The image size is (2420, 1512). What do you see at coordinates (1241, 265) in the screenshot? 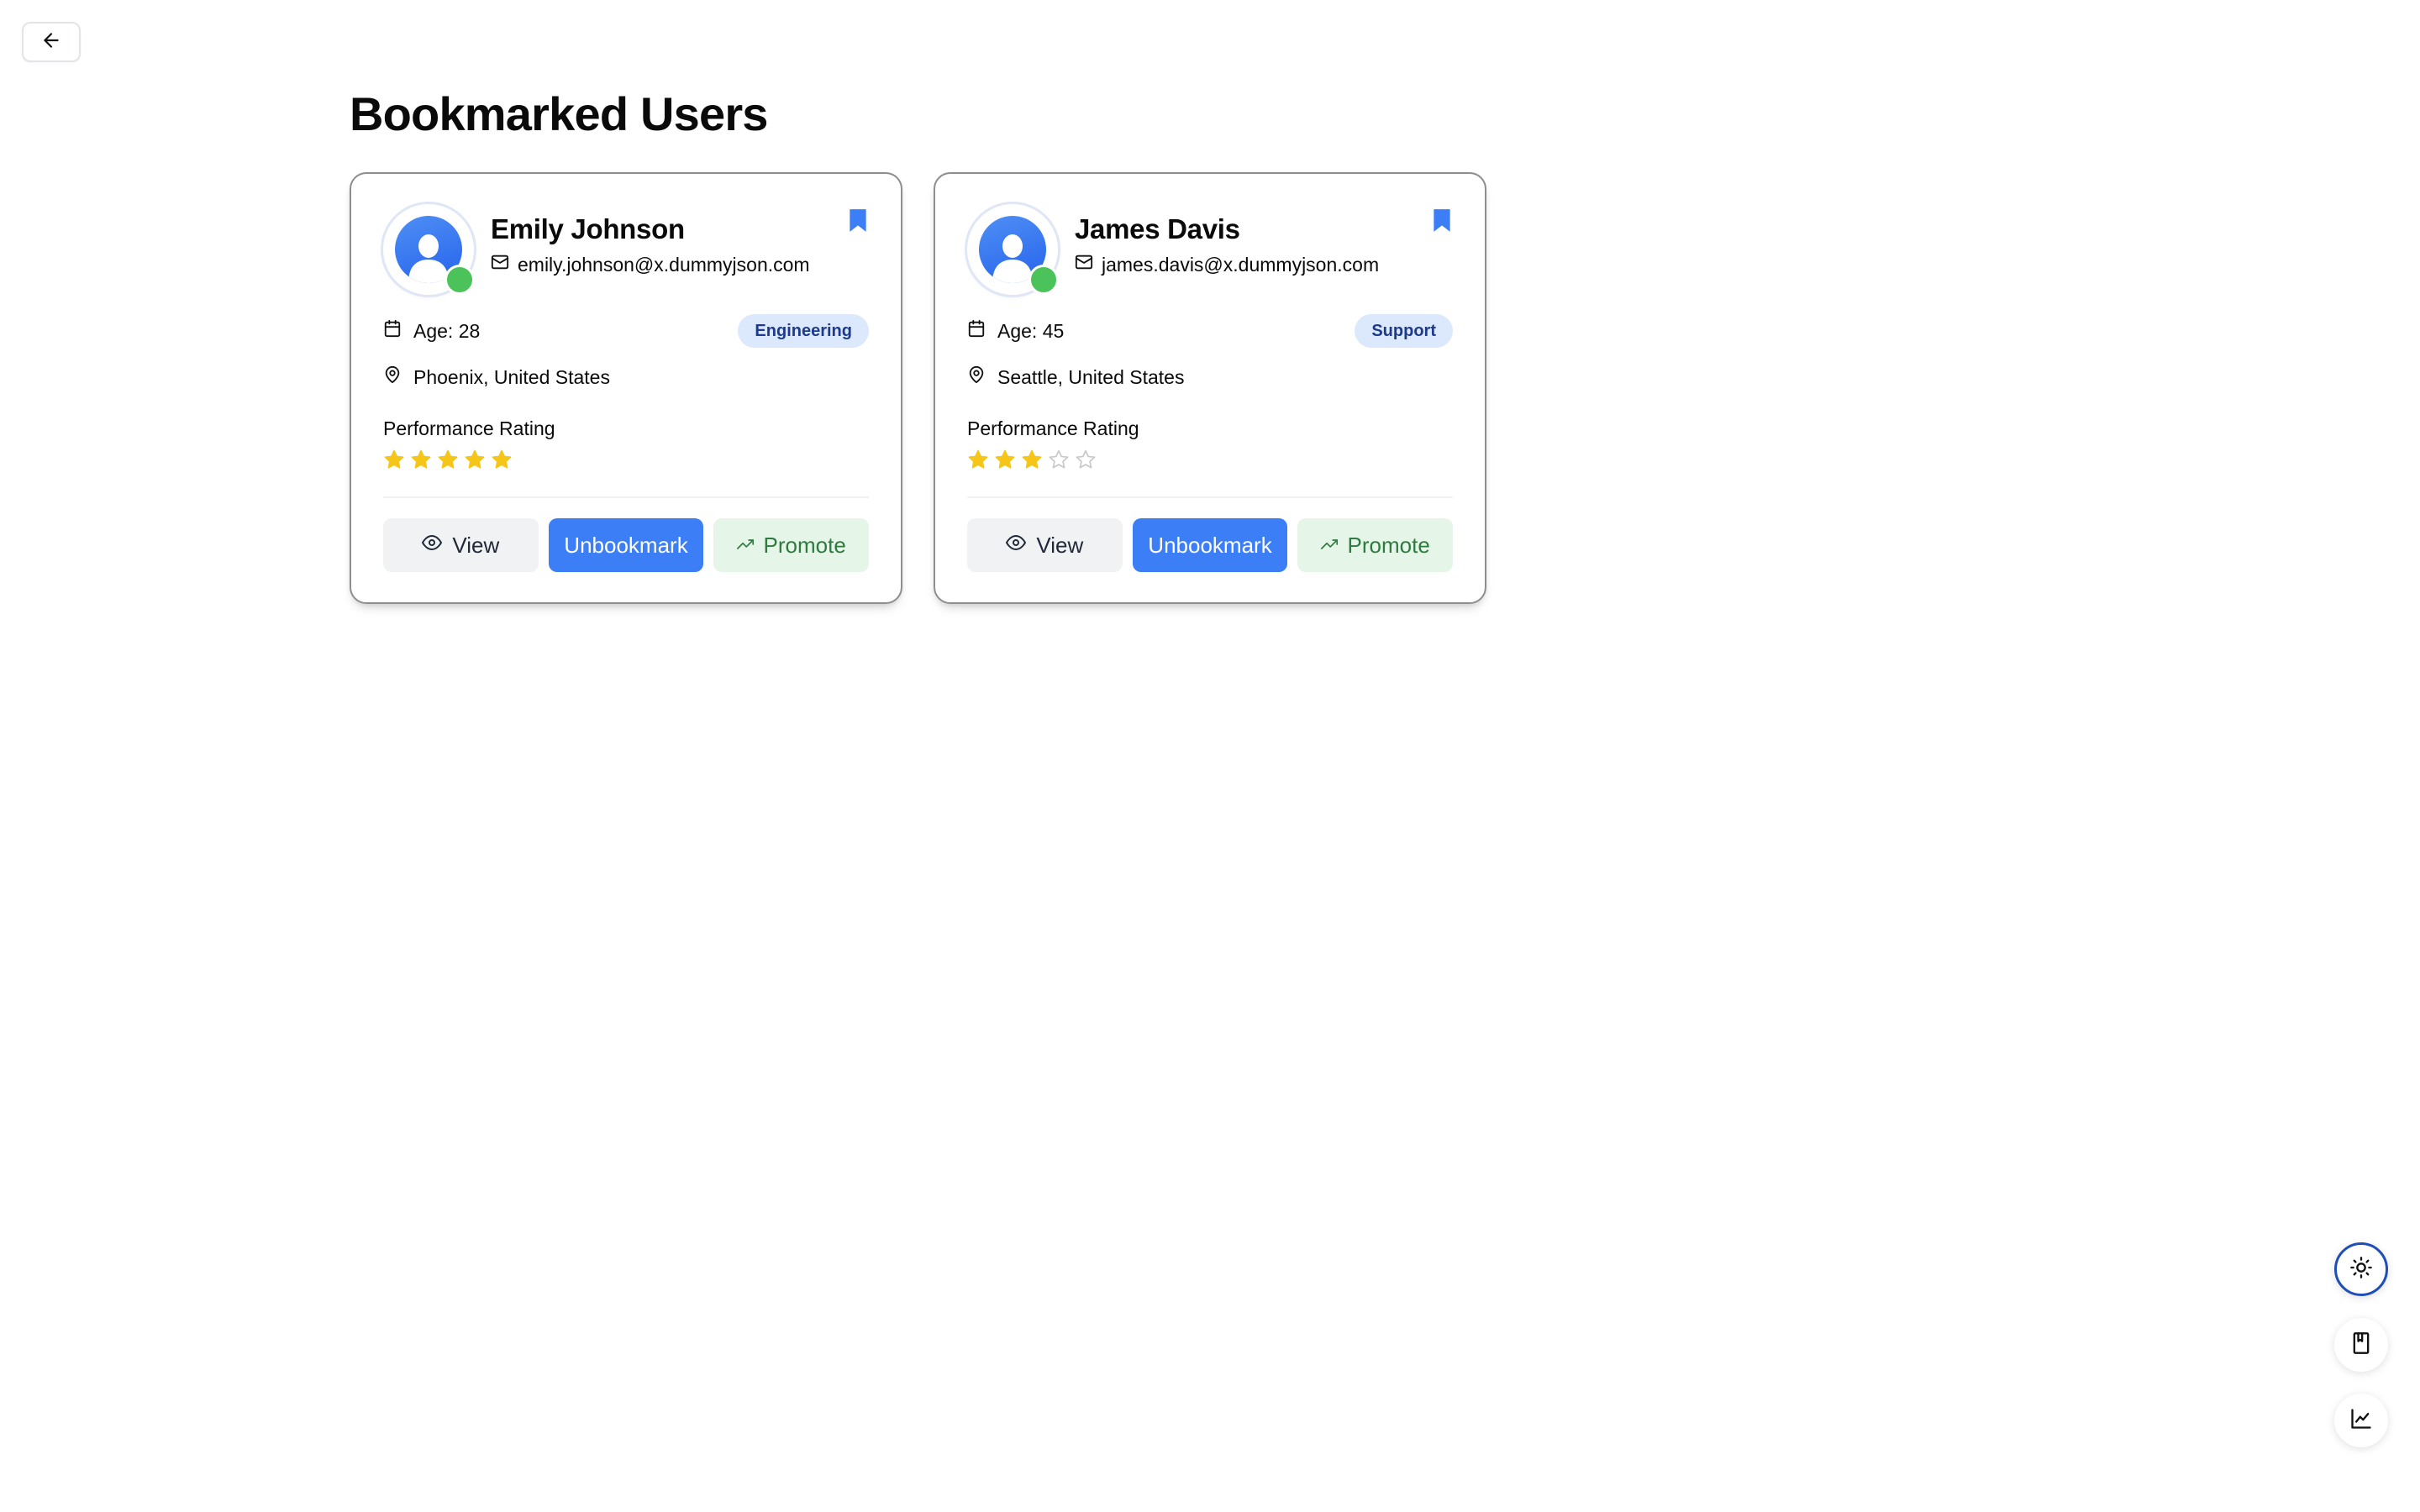
I see `user-email: james.davis@x.dummyjson.com` at bounding box center [1241, 265].